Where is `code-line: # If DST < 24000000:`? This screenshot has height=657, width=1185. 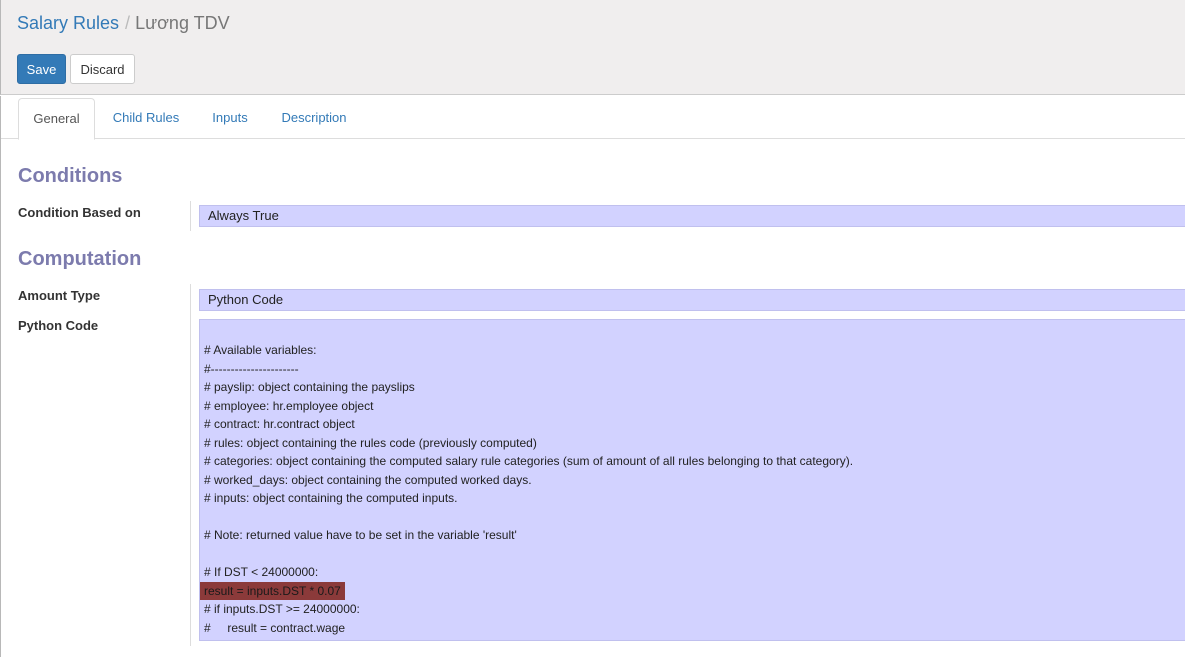 code-line: # If DST < 24000000: is located at coordinates (261, 572).